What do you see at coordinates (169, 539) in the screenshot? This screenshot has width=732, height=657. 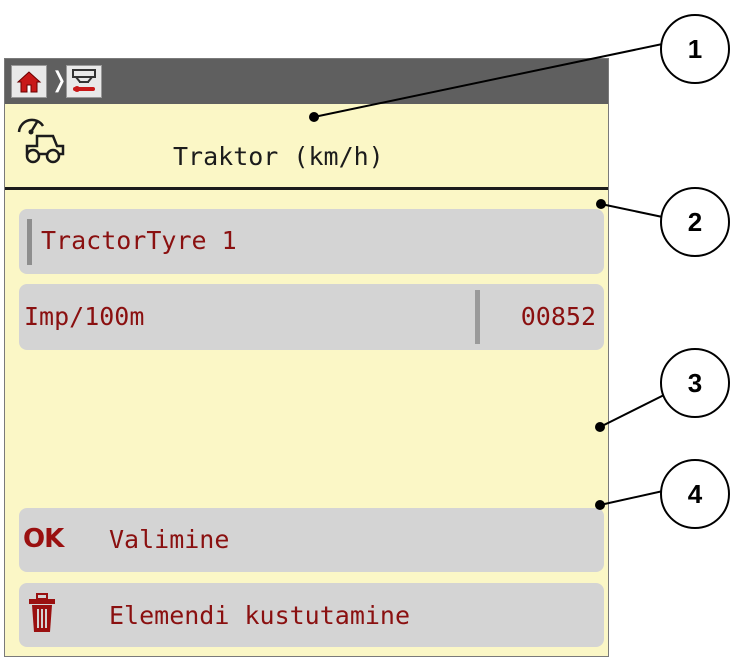 I see `select-label: Valimine` at bounding box center [169, 539].